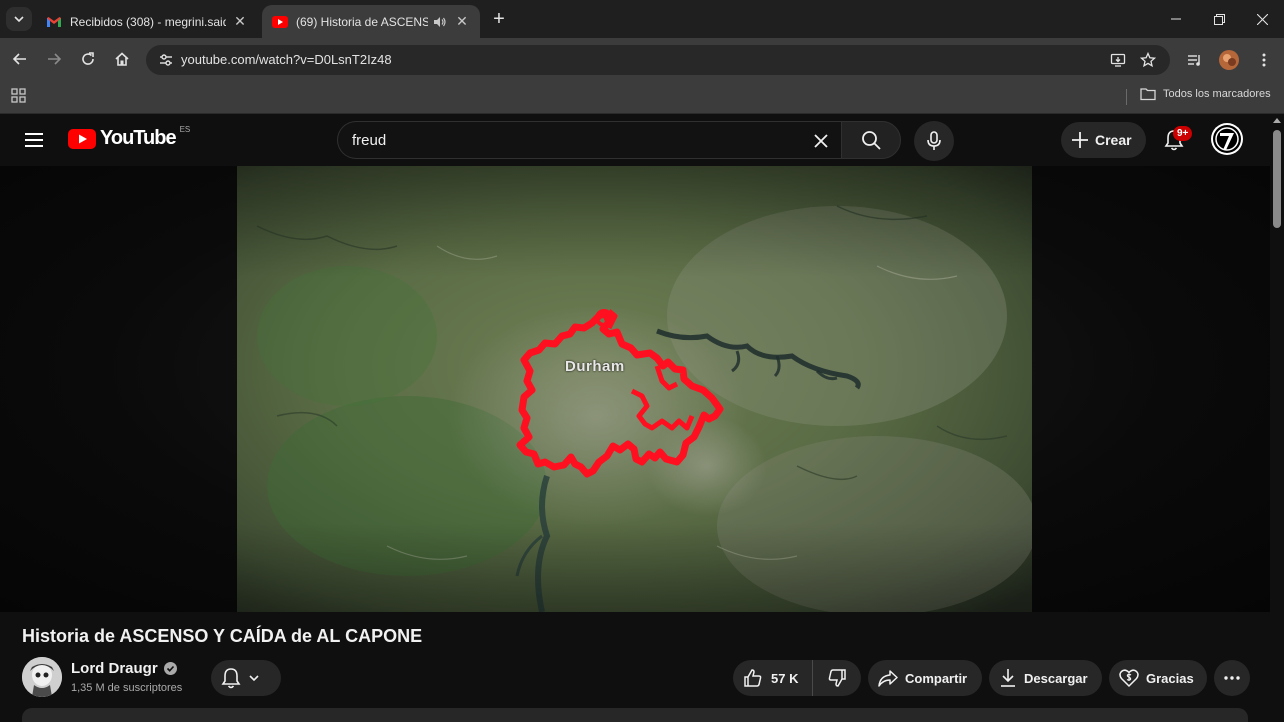  Describe the element at coordinates (1056, 678) in the screenshot. I see `download-label: Descargar` at that location.